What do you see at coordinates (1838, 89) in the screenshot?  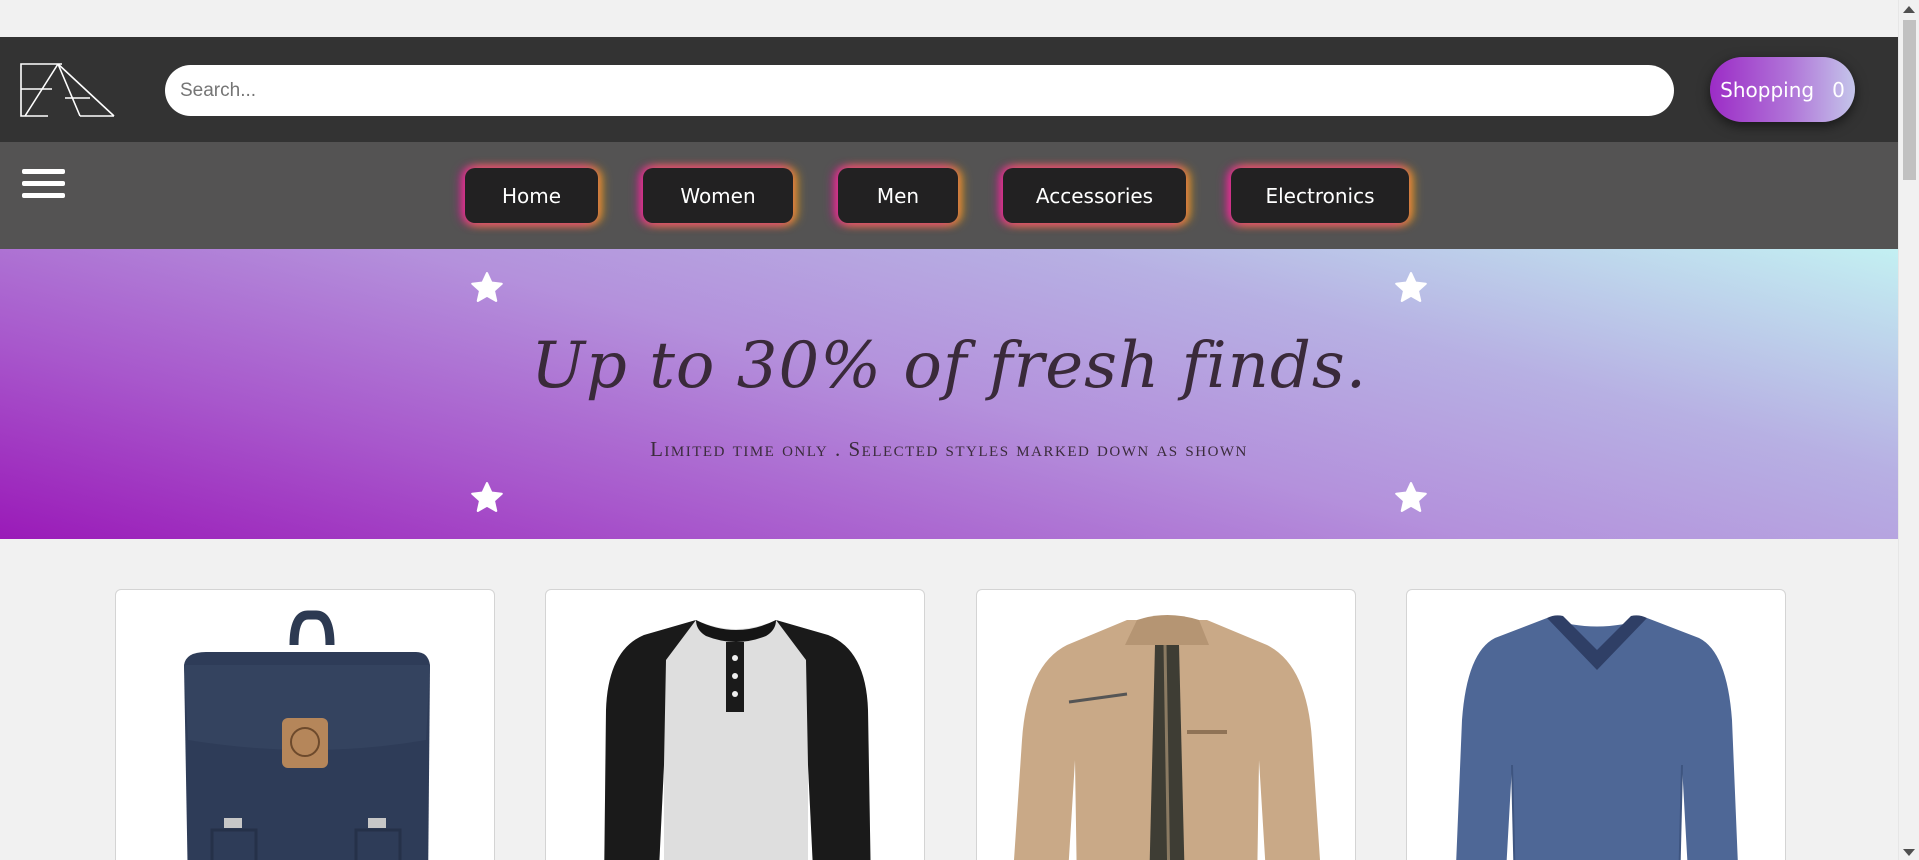 I see `cart-count-badge: 0` at bounding box center [1838, 89].